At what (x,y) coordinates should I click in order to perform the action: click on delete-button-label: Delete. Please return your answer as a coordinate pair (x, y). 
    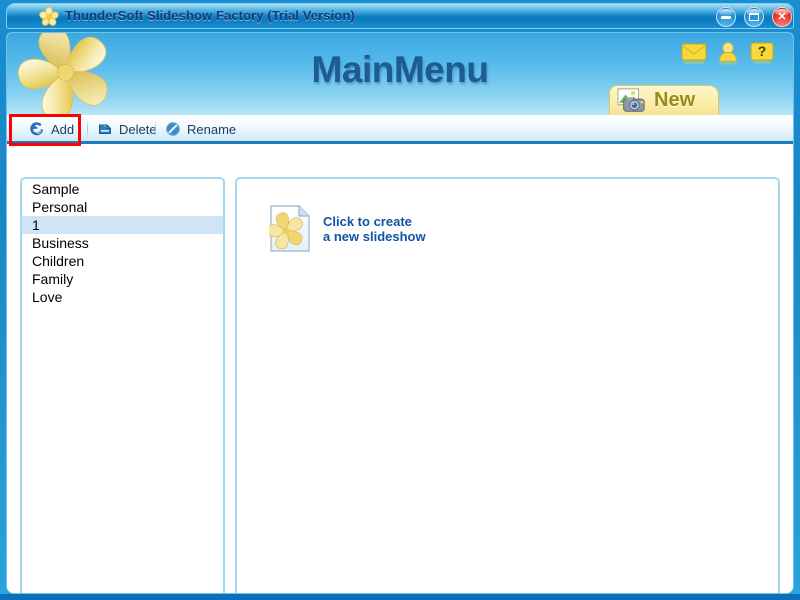
    Looking at the image, I should click on (138, 129).